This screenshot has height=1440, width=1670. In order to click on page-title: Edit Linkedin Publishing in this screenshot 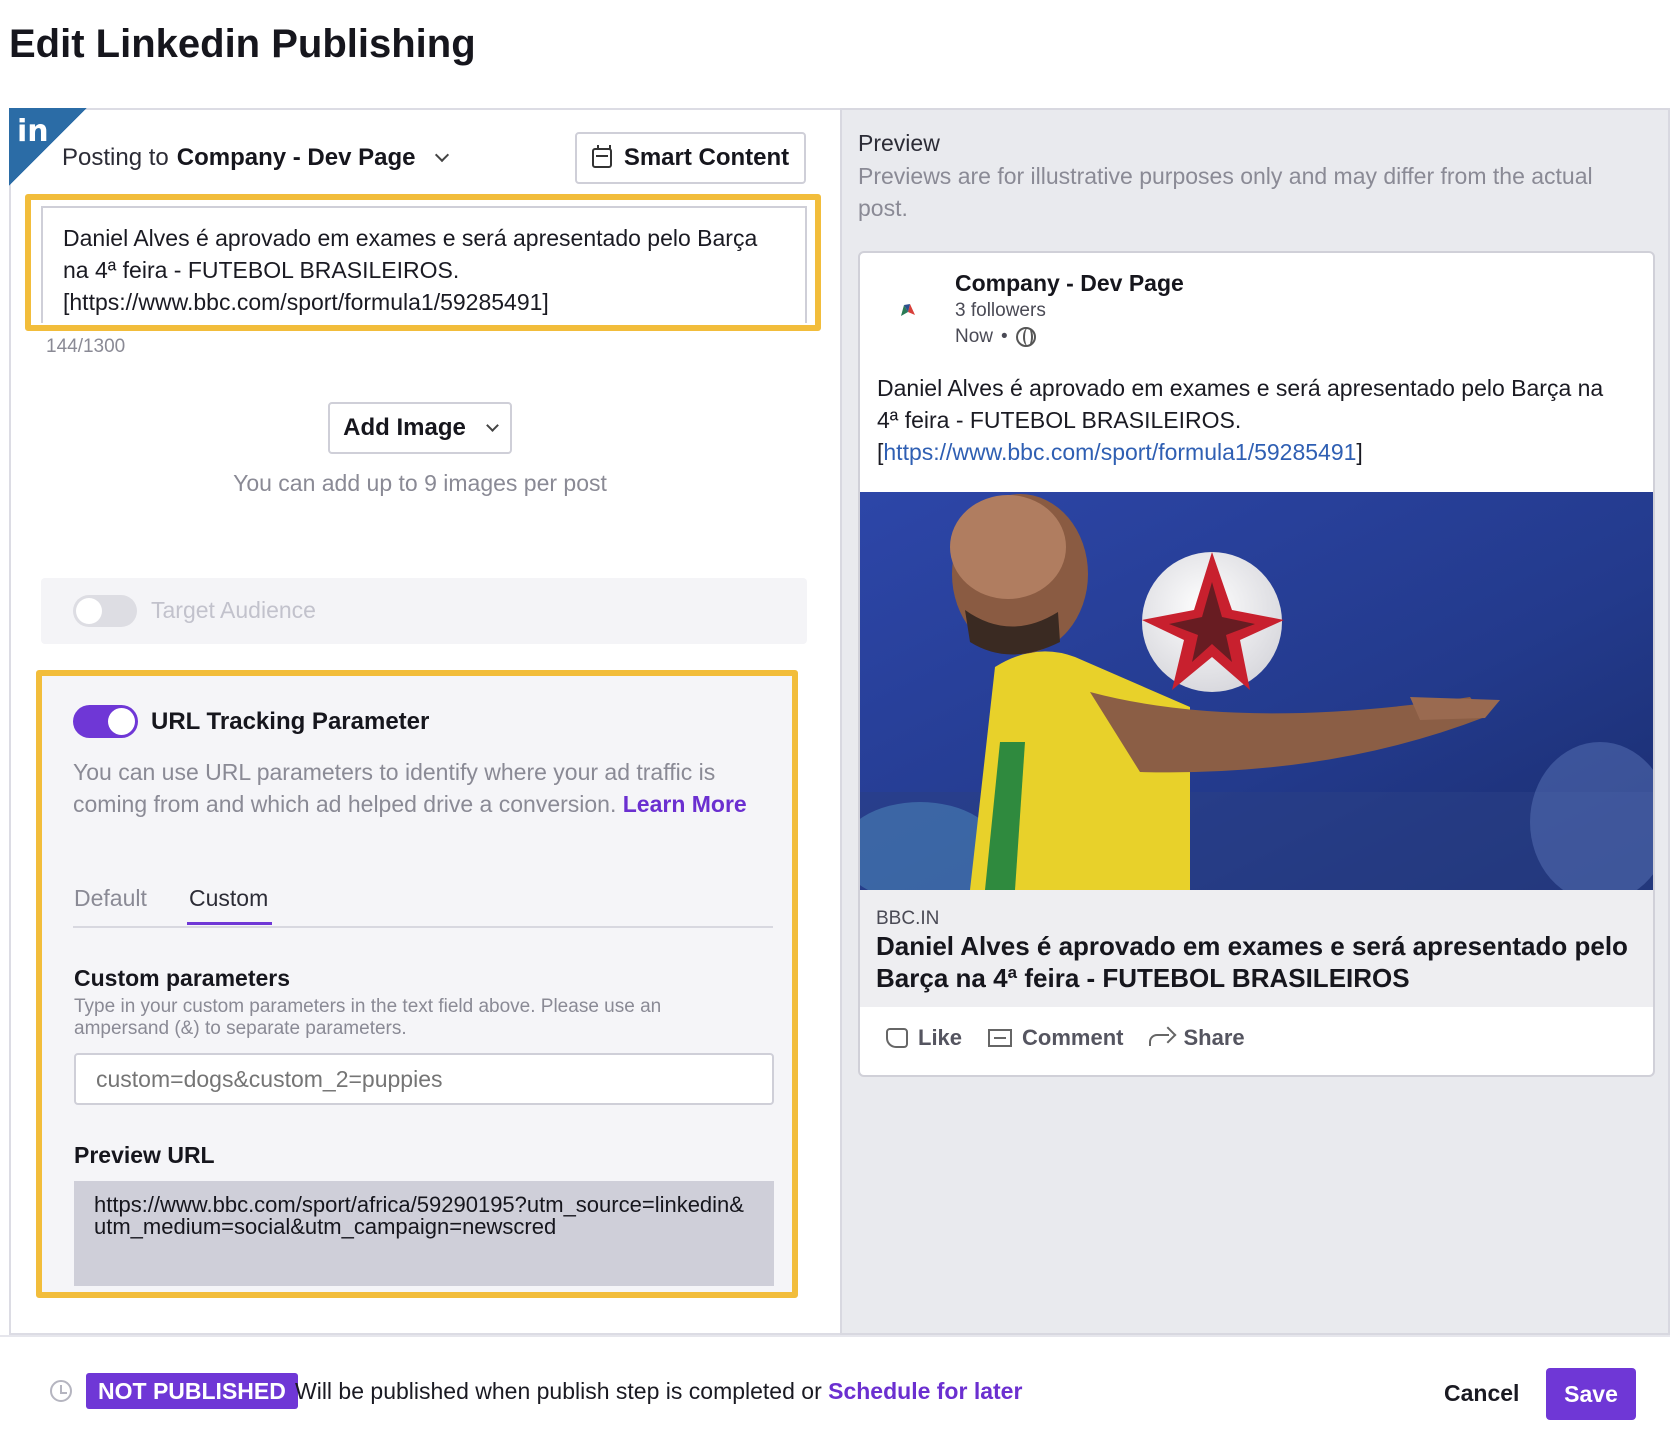, I will do `click(242, 44)`.